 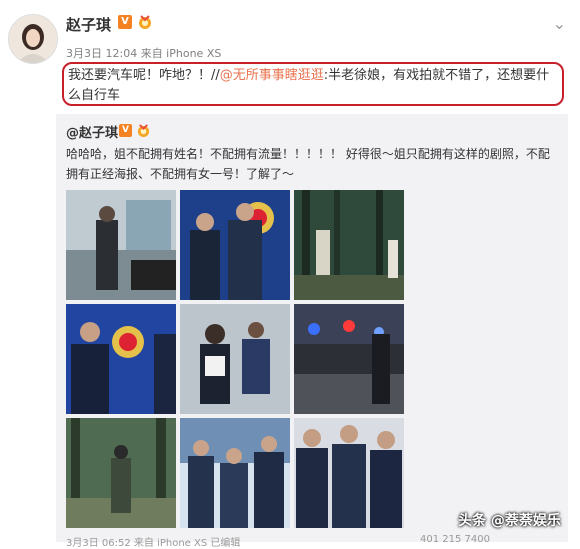 I want to click on photo-running-scene, so click(x=235, y=359).